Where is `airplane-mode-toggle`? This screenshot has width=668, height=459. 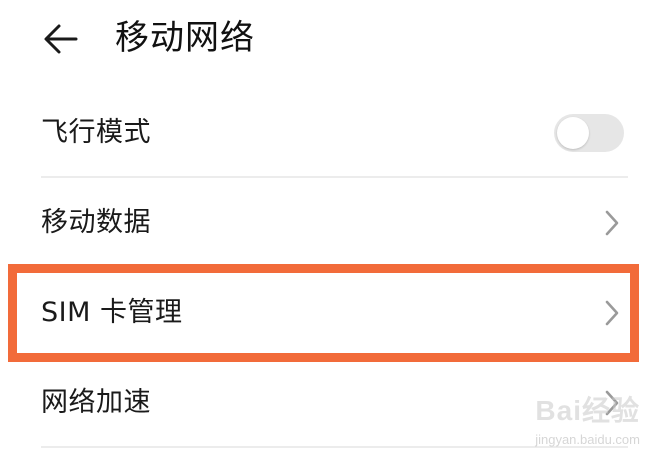
airplane-mode-toggle is located at coordinates (589, 133).